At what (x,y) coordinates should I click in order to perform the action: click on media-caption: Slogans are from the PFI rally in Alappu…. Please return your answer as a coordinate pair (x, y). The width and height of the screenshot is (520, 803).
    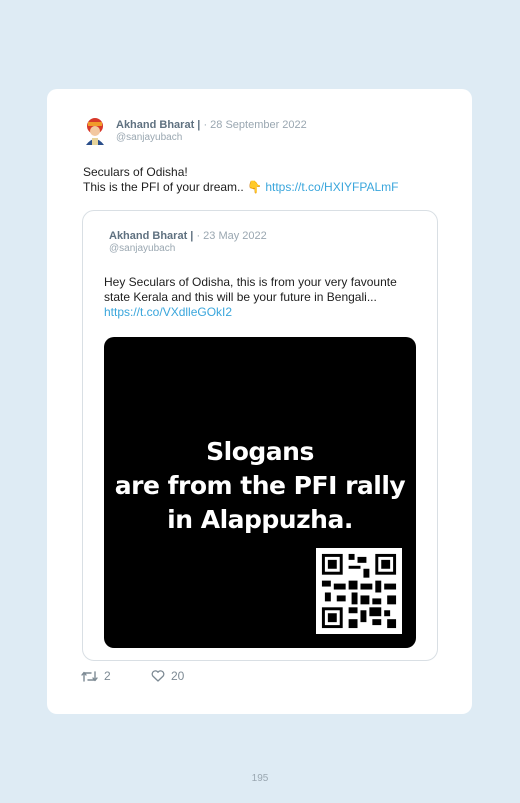
    Looking at the image, I should click on (260, 486).